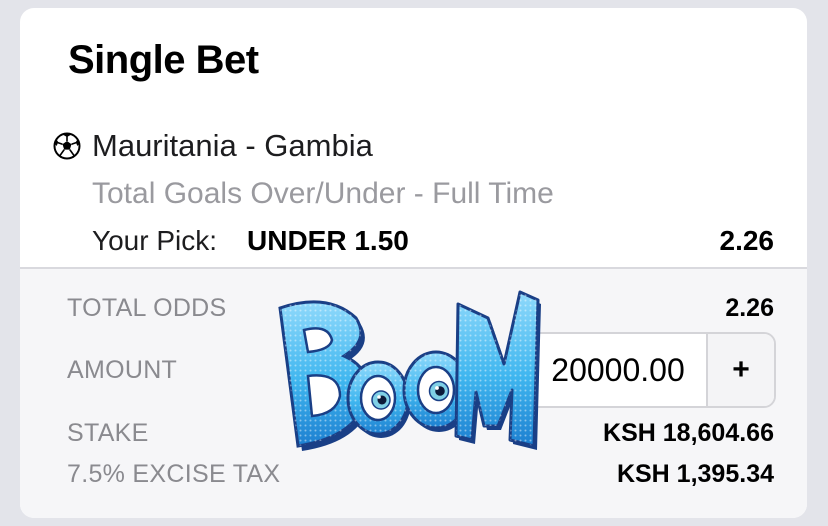  What do you see at coordinates (155, 240) in the screenshot?
I see `pick-label: Your Pick:` at bounding box center [155, 240].